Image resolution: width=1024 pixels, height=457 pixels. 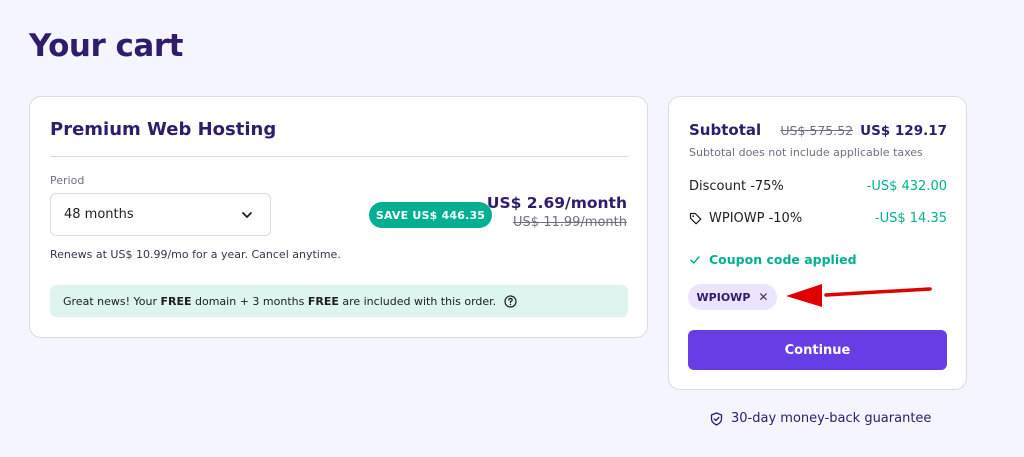 What do you see at coordinates (695, 218) in the screenshot?
I see `tag-icon` at bounding box center [695, 218].